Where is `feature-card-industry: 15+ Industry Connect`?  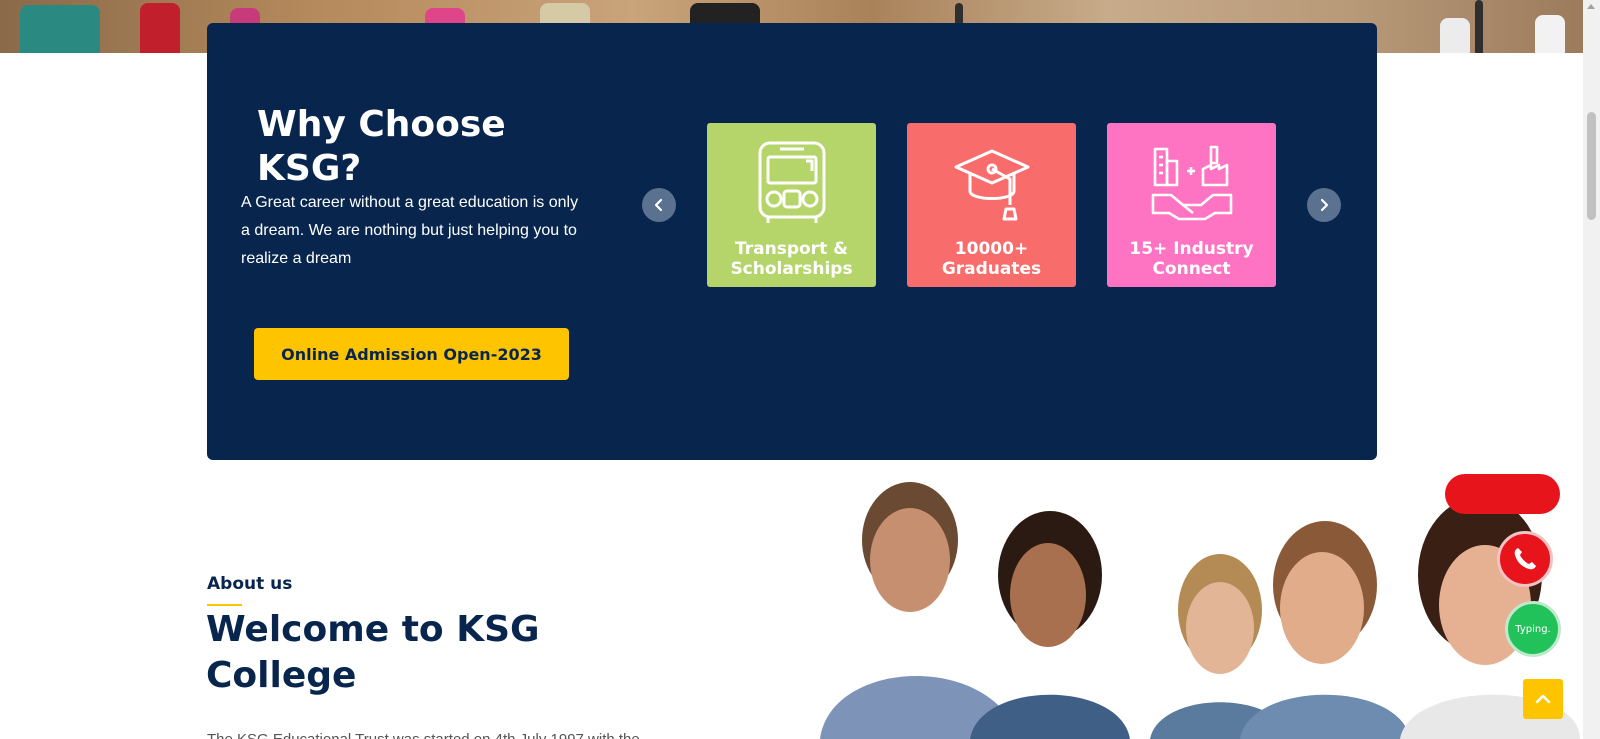 feature-card-industry: 15+ Industry Connect is located at coordinates (1191, 205).